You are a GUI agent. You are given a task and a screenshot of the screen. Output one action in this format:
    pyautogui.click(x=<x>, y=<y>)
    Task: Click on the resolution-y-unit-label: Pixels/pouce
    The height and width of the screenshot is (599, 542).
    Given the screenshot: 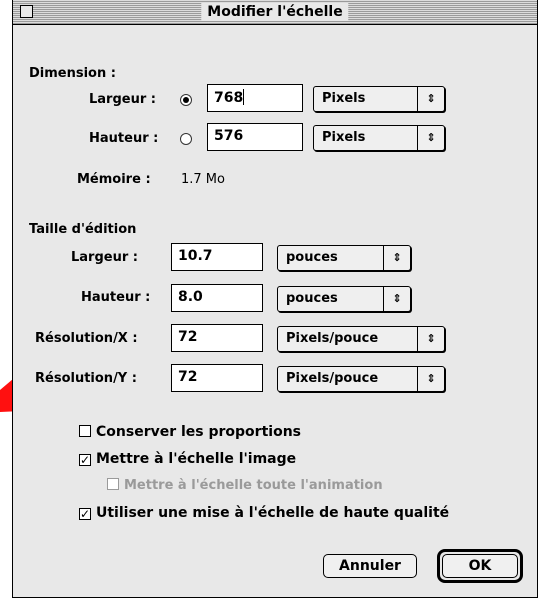 What is the action you would take?
    pyautogui.click(x=332, y=378)
    